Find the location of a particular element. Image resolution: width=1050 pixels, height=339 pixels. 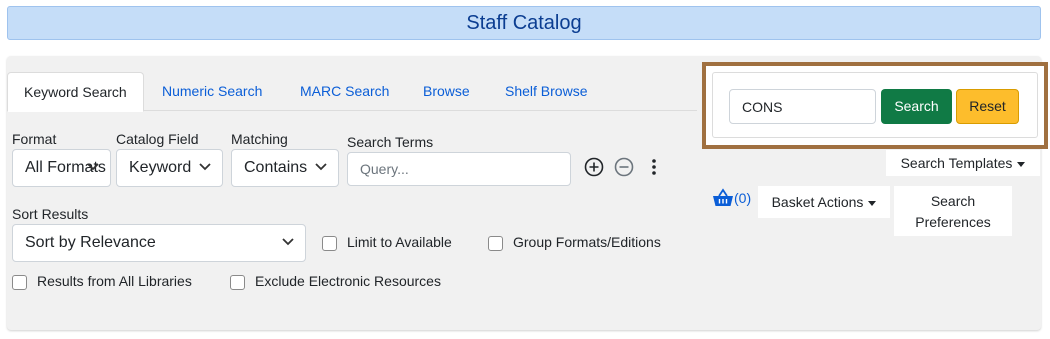

page-header: Staff Catalog is located at coordinates (524, 23).